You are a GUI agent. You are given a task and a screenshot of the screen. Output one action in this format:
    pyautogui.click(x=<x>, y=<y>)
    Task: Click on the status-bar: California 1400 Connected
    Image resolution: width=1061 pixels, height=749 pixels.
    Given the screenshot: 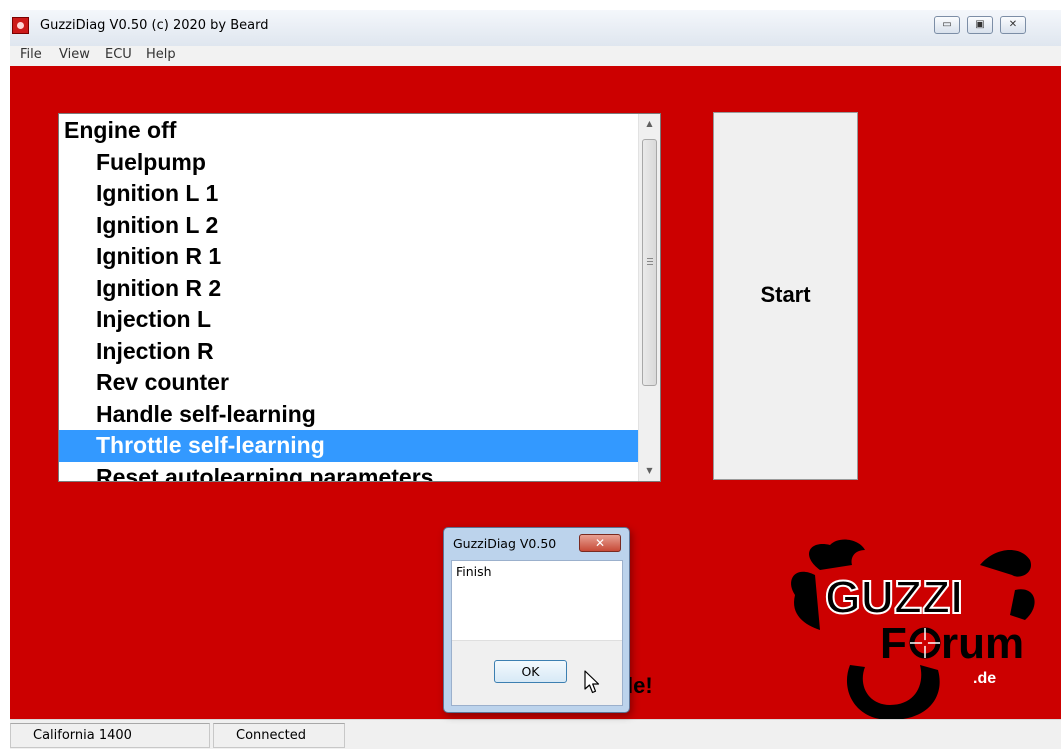 What is the action you would take?
    pyautogui.click(x=535, y=734)
    